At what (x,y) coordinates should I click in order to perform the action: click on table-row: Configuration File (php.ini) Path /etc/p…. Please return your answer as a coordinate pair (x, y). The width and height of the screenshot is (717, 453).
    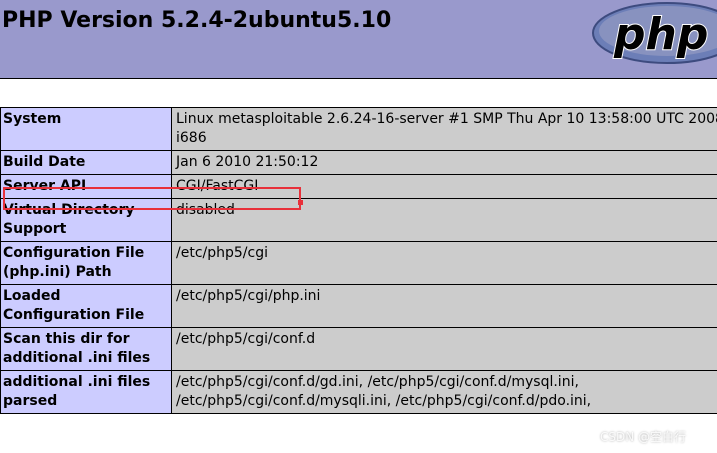
    Looking at the image, I should click on (358, 263).